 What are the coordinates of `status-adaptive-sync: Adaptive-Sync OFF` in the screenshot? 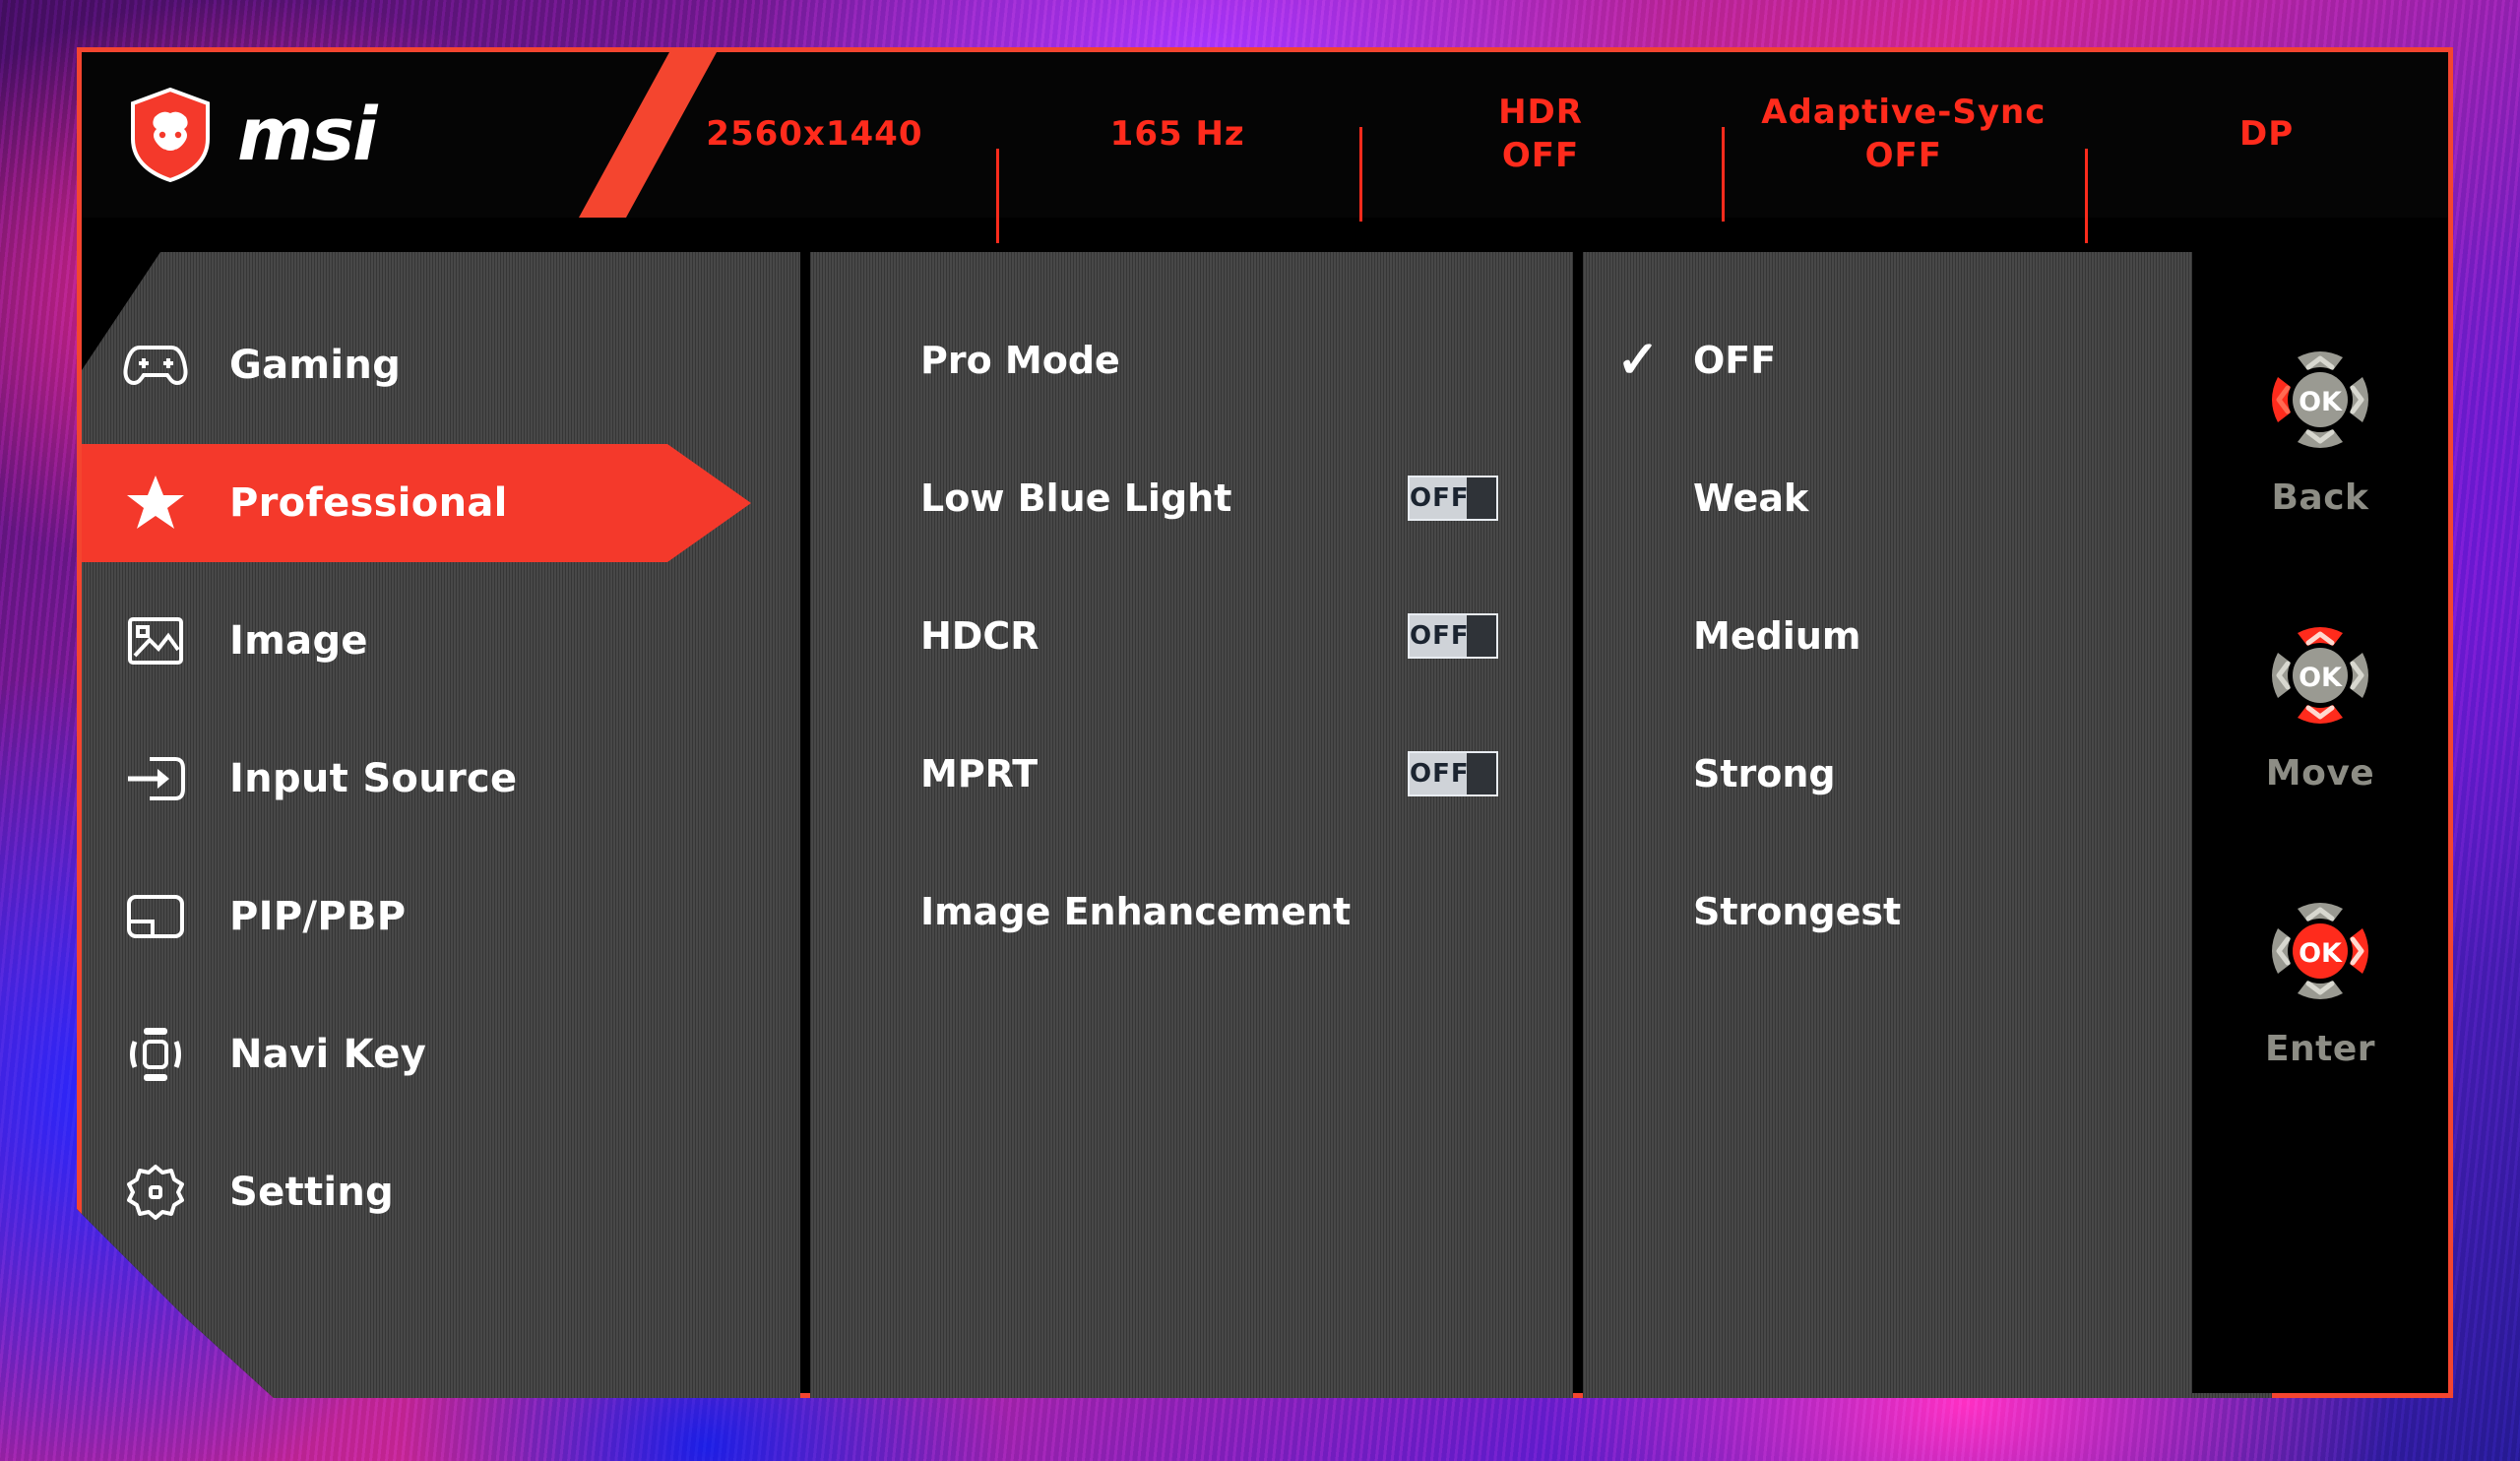 It's located at (1903, 157).